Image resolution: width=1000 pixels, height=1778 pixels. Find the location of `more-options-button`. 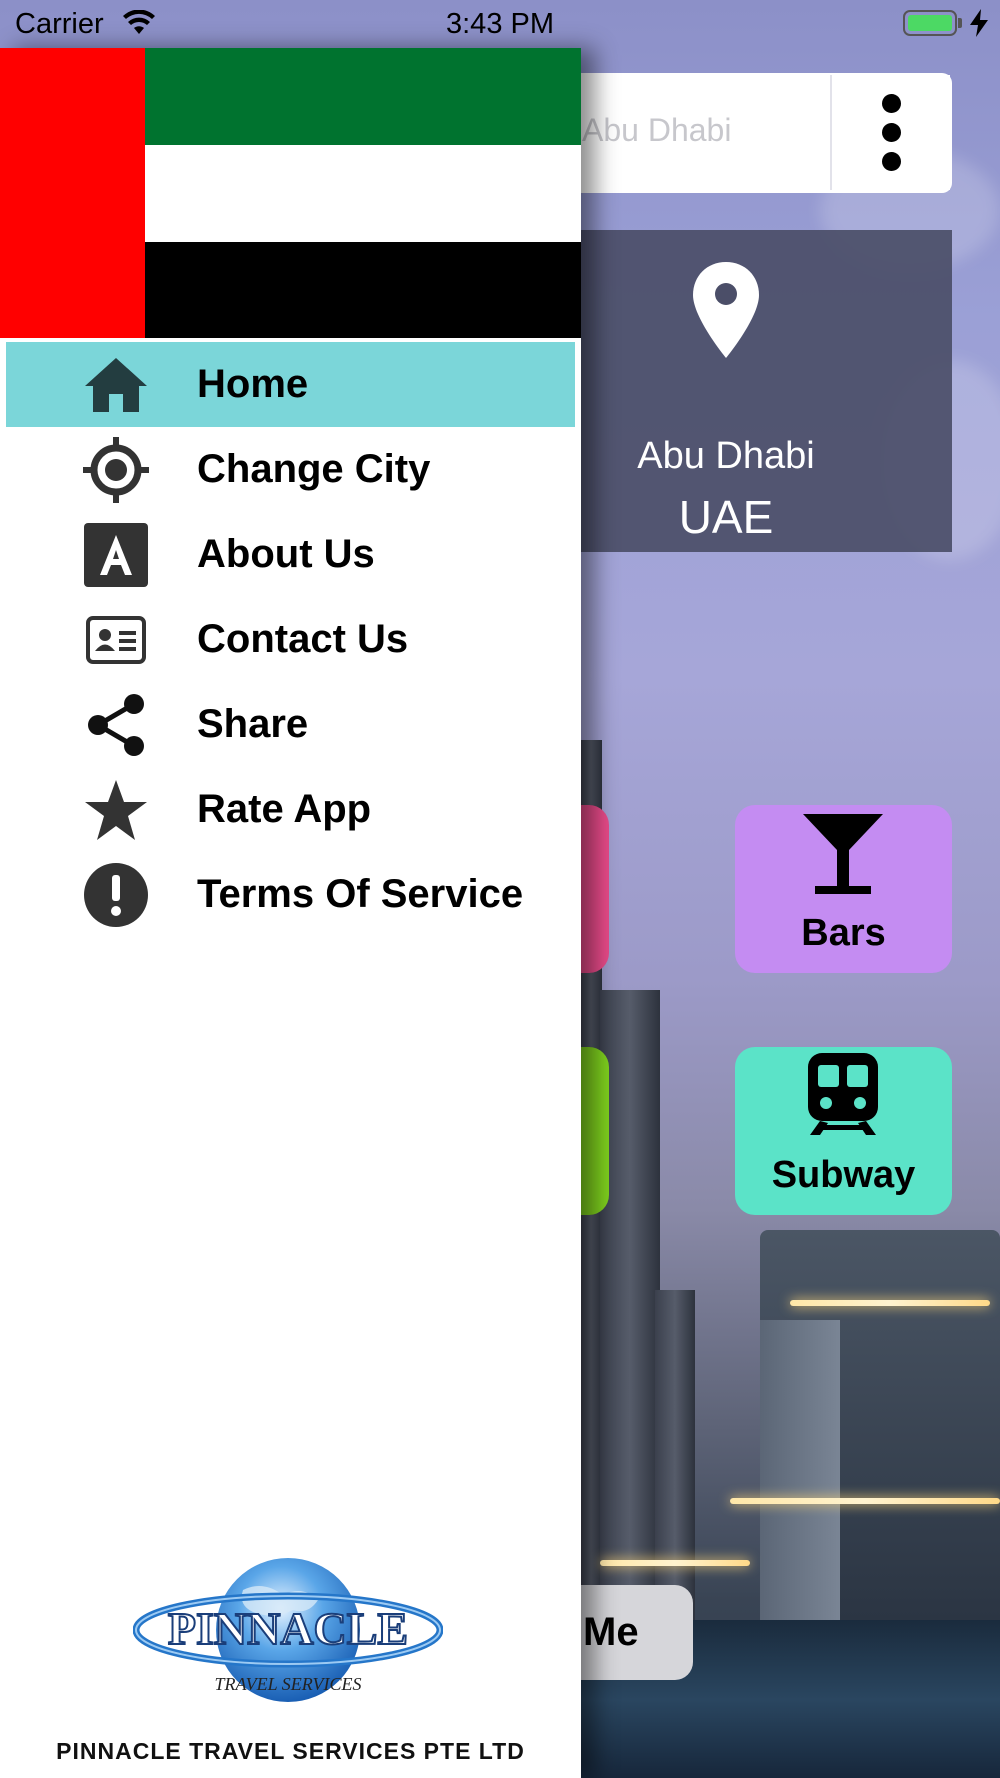

more-options-button is located at coordinates (890, 132).